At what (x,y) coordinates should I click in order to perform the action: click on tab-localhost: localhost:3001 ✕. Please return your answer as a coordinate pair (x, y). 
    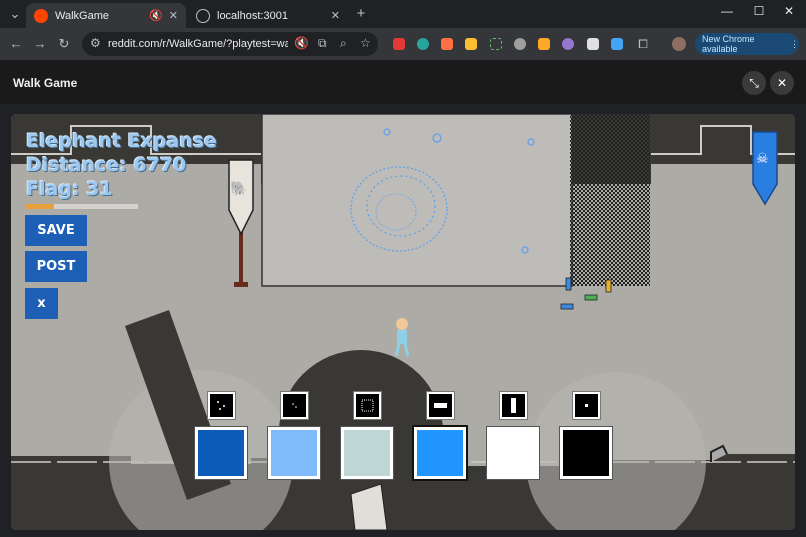
    Looking at the image, I should click on (268, 15).